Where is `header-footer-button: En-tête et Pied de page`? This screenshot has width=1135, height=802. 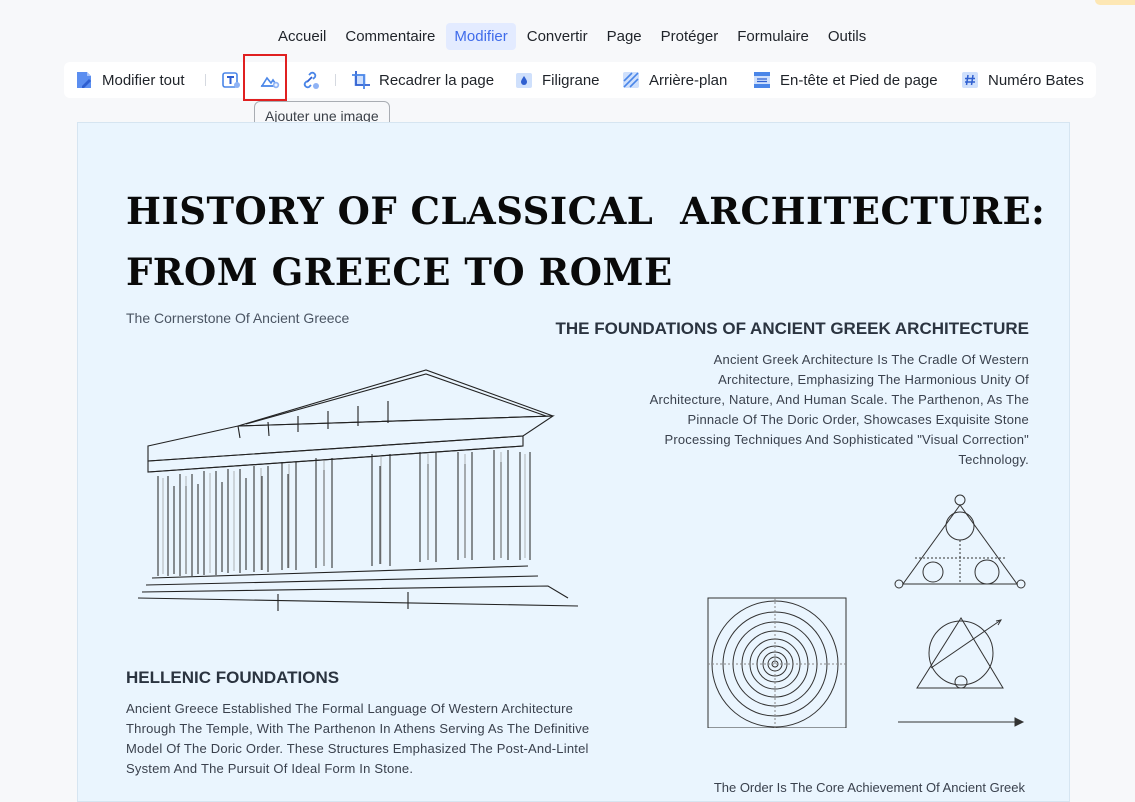
header-footer-button: En-tête et Pied de page is located at coordinates (845, 80).